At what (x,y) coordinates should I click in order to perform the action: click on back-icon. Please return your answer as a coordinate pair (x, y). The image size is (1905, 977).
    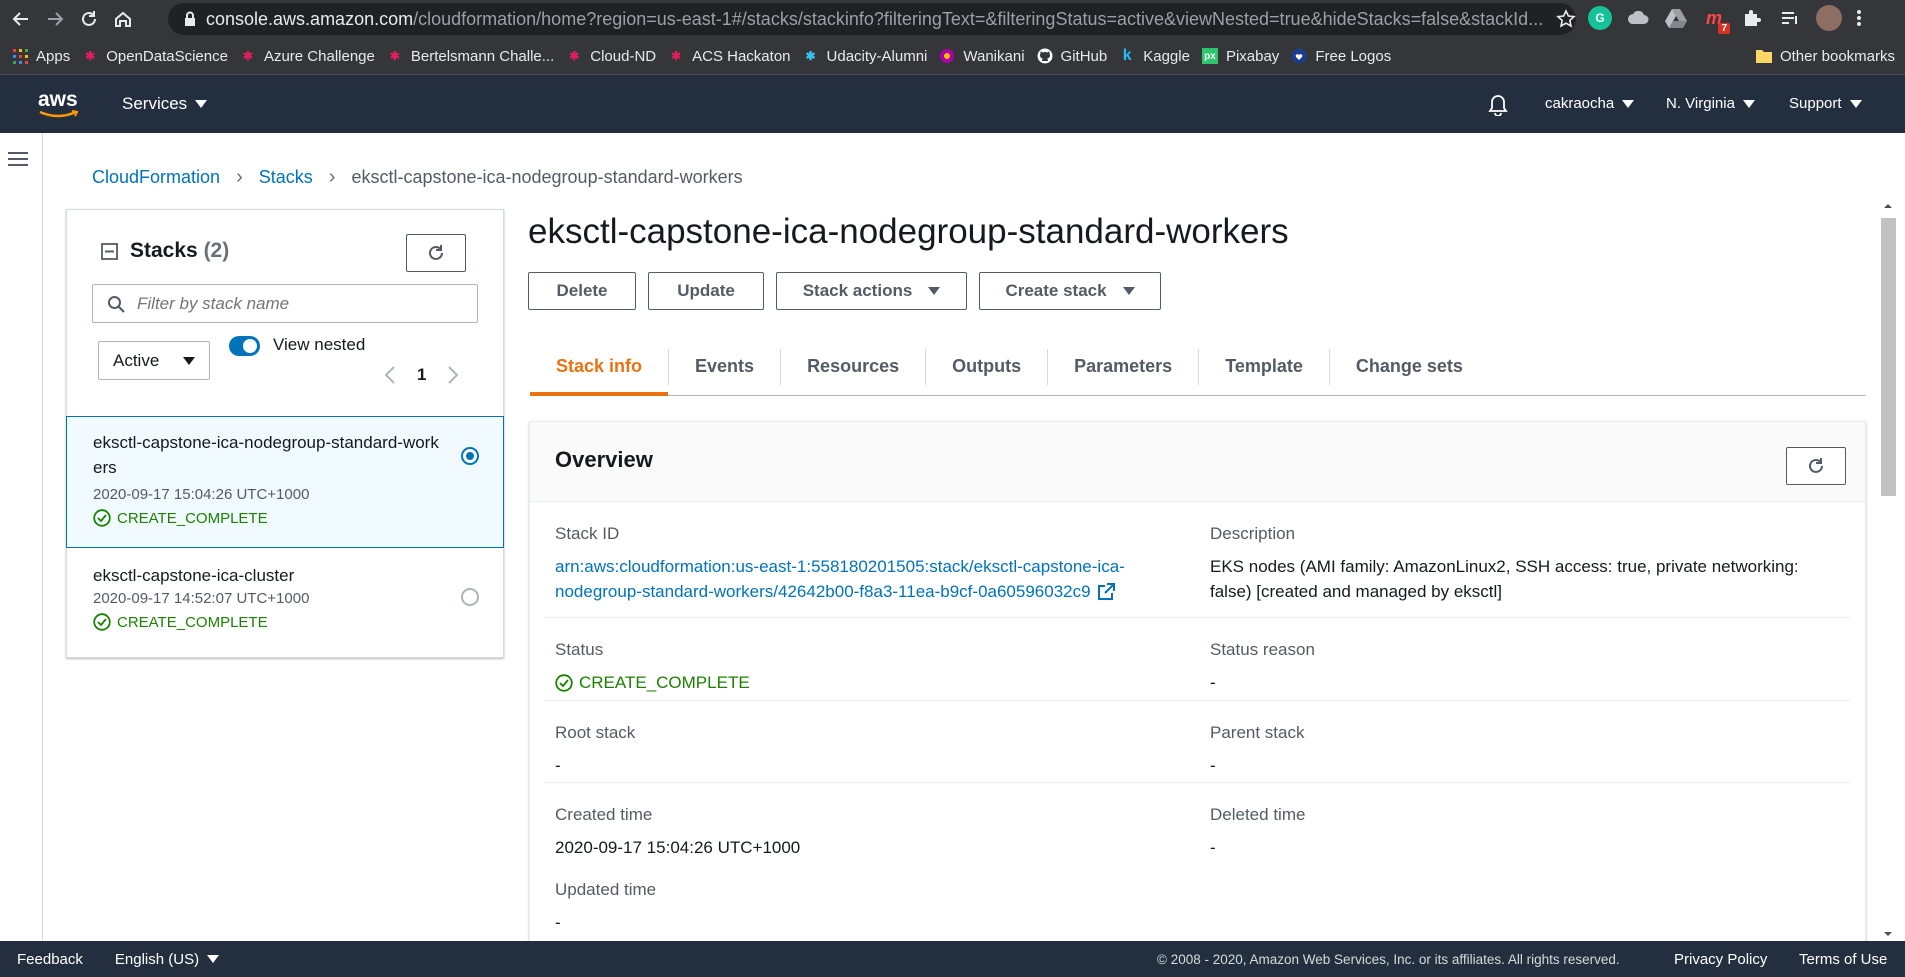
    Looking at the image, I should click on (21, 19).